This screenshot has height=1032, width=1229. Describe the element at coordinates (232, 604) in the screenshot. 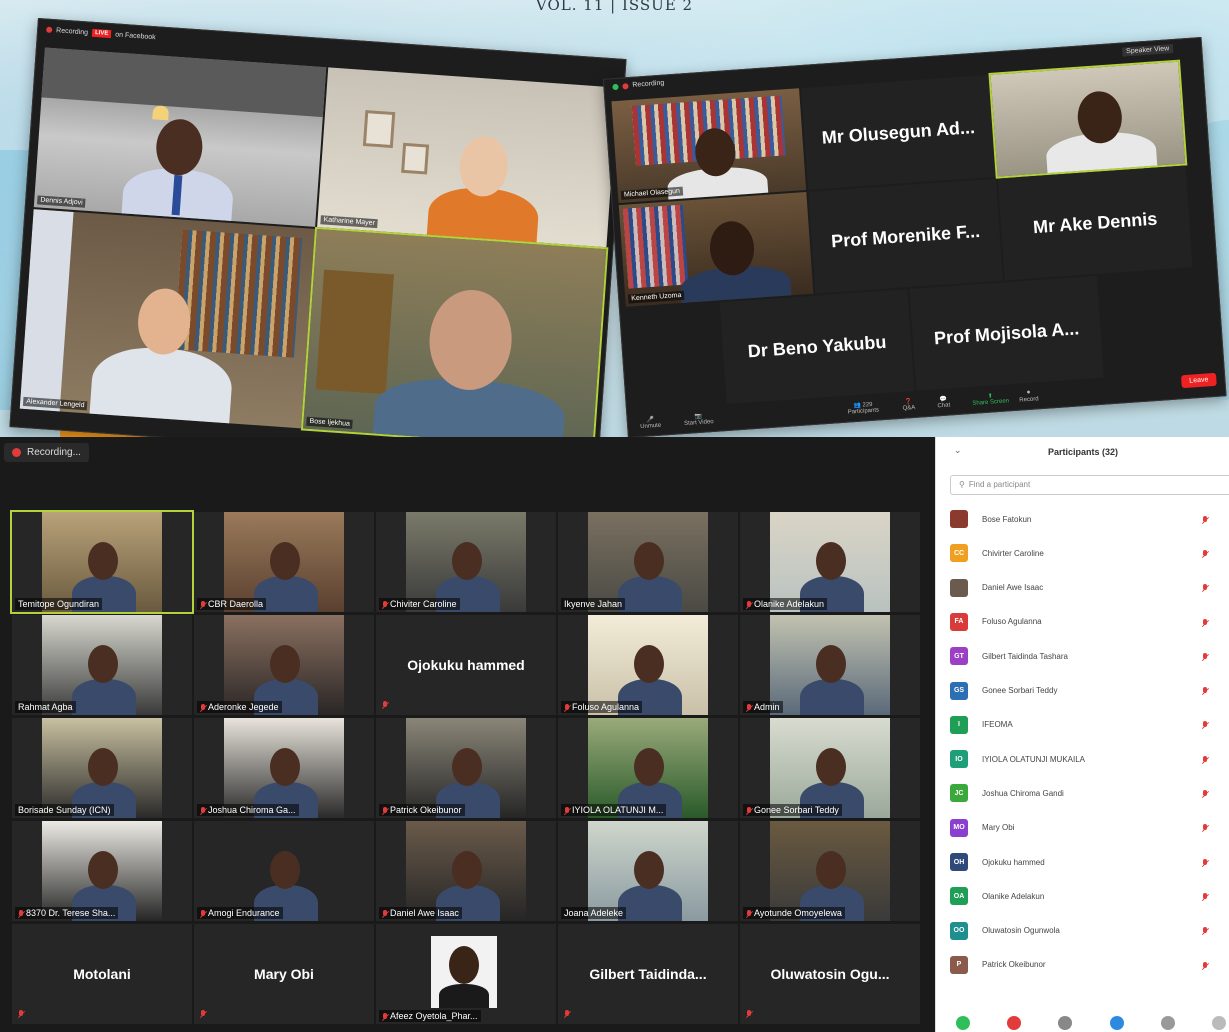

I see `participant-label: CBR Daerolla` at that location.